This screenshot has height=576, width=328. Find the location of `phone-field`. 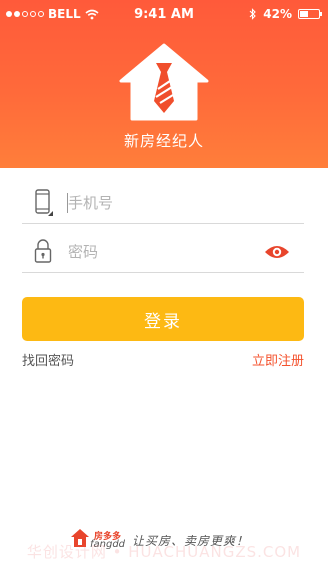

phone-field is located at coordinates (163, 203).